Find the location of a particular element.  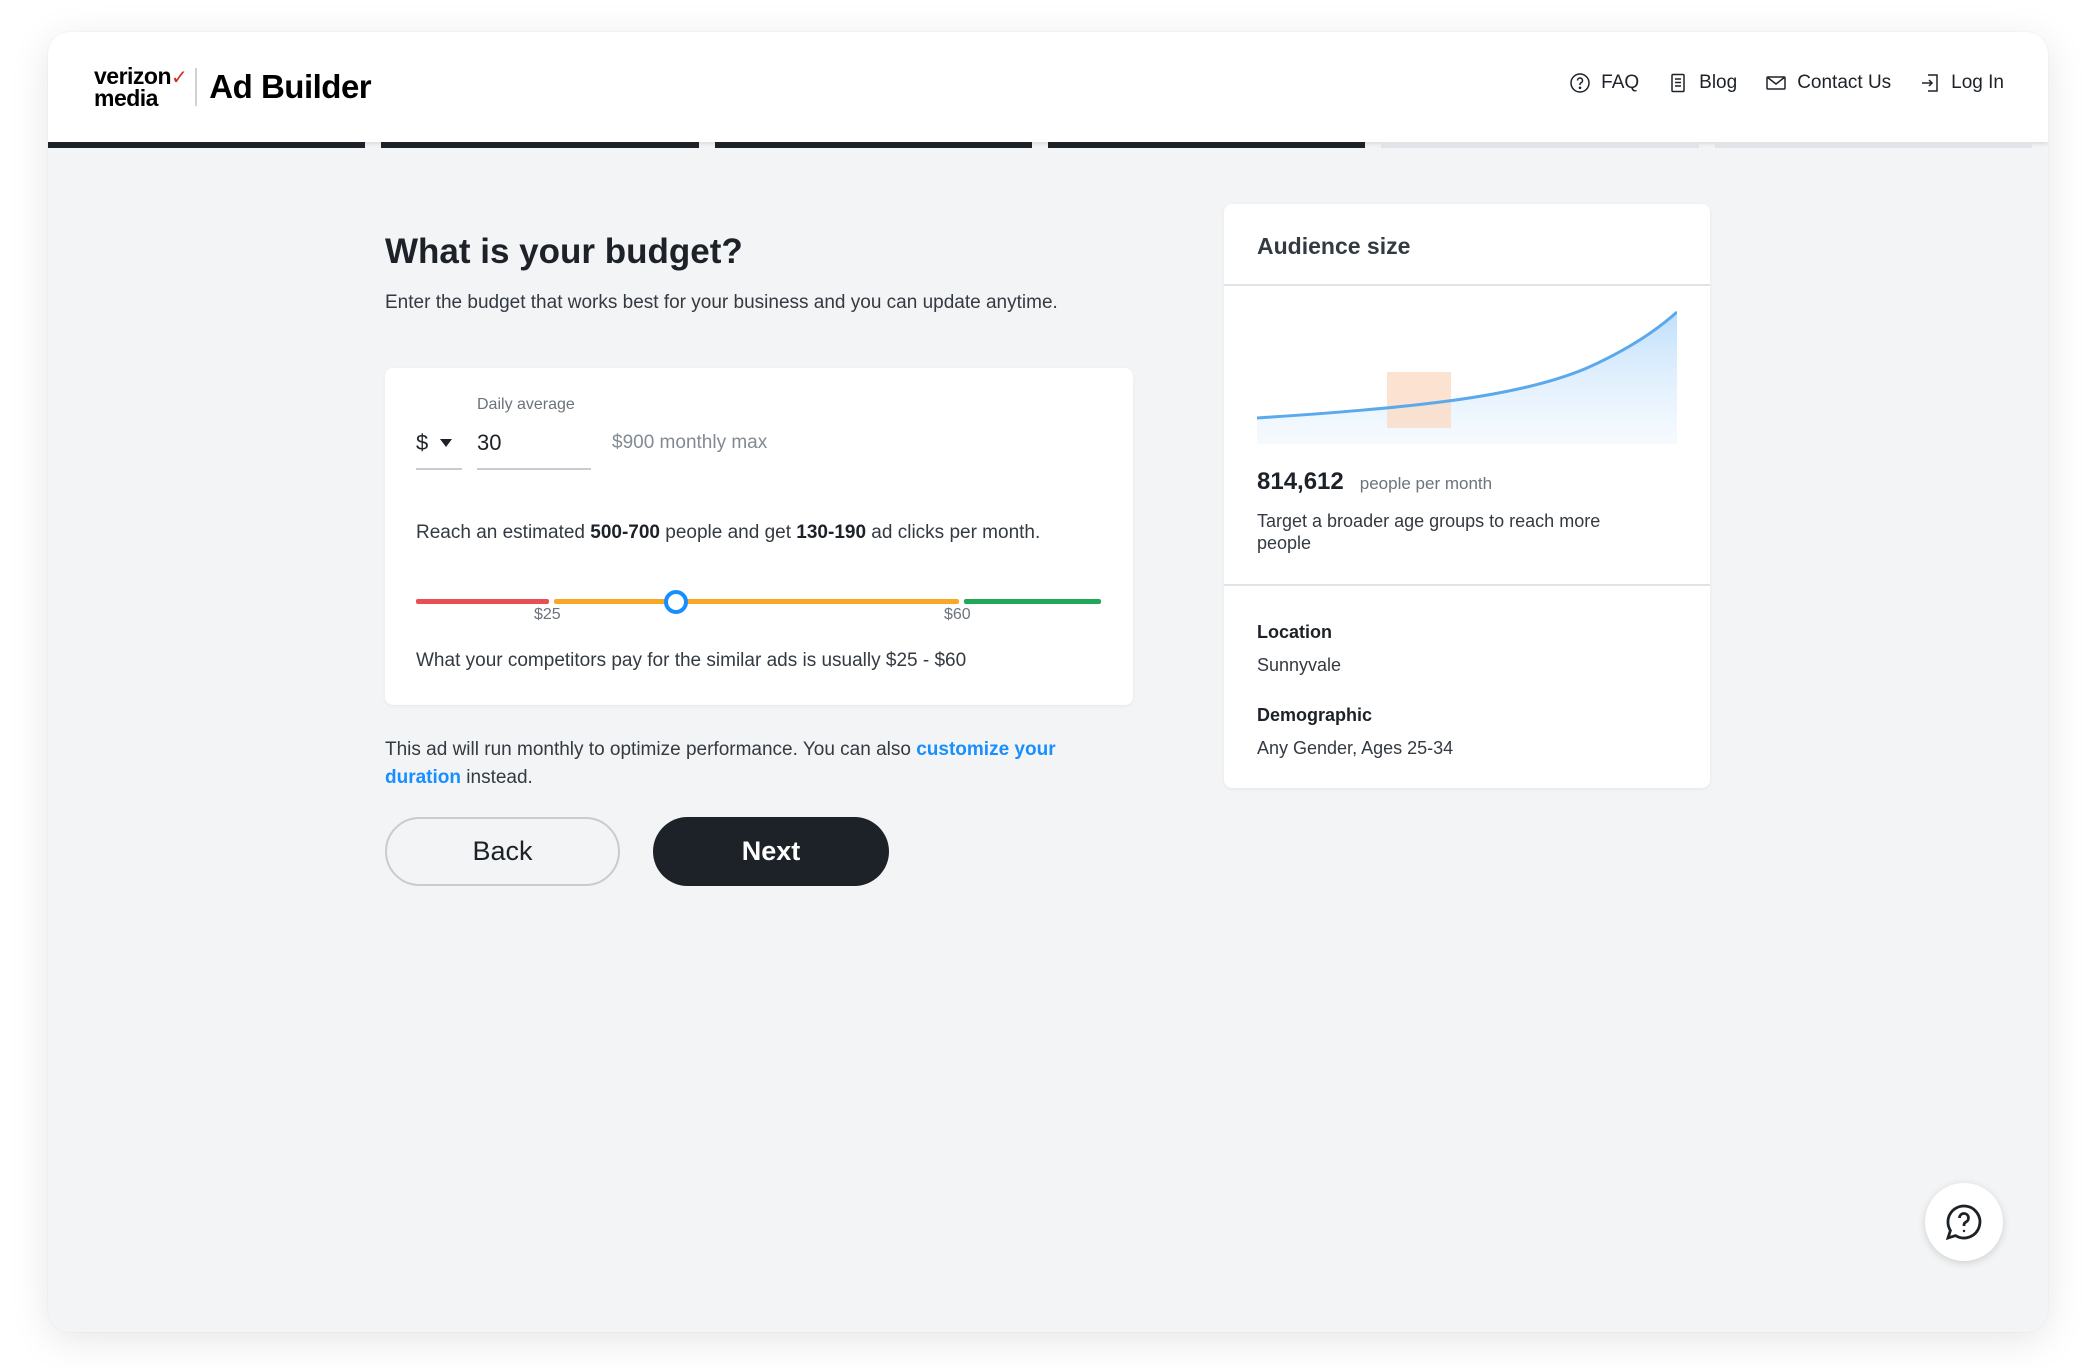

page-title: What is your budget? is located at coordinates (564, 251).